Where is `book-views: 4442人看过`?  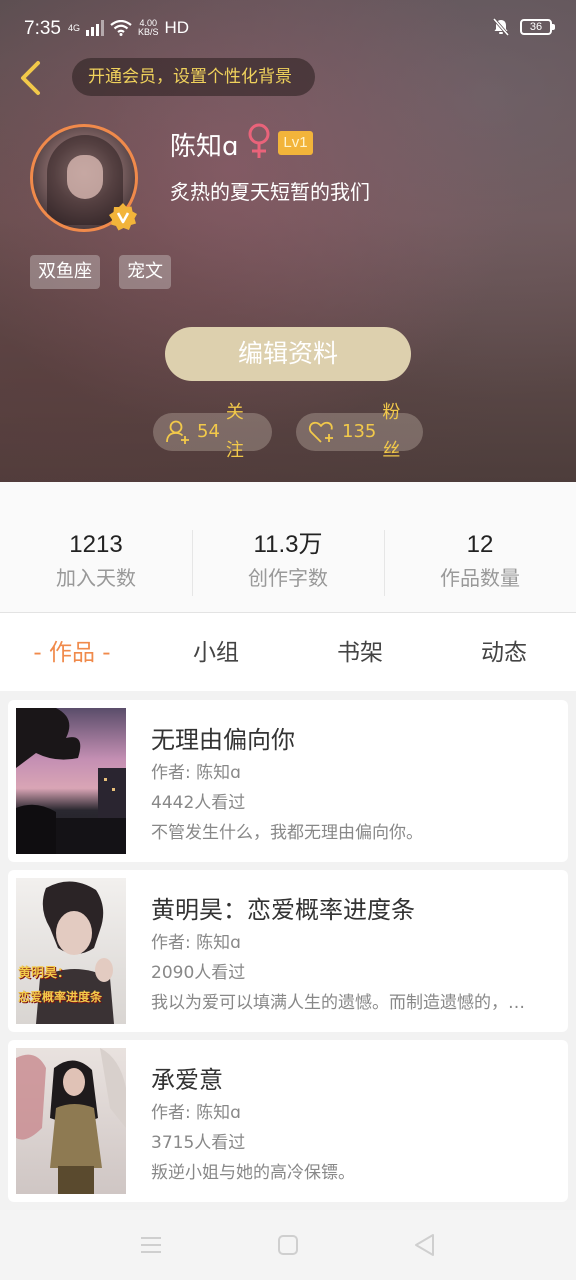
book-views: 4442人看过 is located at coordinates (198, 803).